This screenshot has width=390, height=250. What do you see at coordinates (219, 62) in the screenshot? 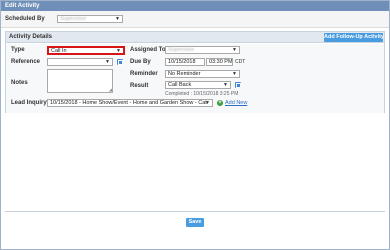
I see `due-by-time-input: 03:30 PM` at bounding box center [219, 62].